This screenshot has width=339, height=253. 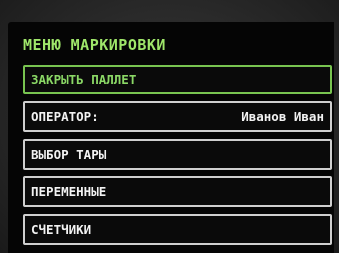 What do you see at coordinates (177, 229) in the screenshot?
I see `menu-item-counters: СЧЕТЧИКИ` at bounding box center [177, 229].